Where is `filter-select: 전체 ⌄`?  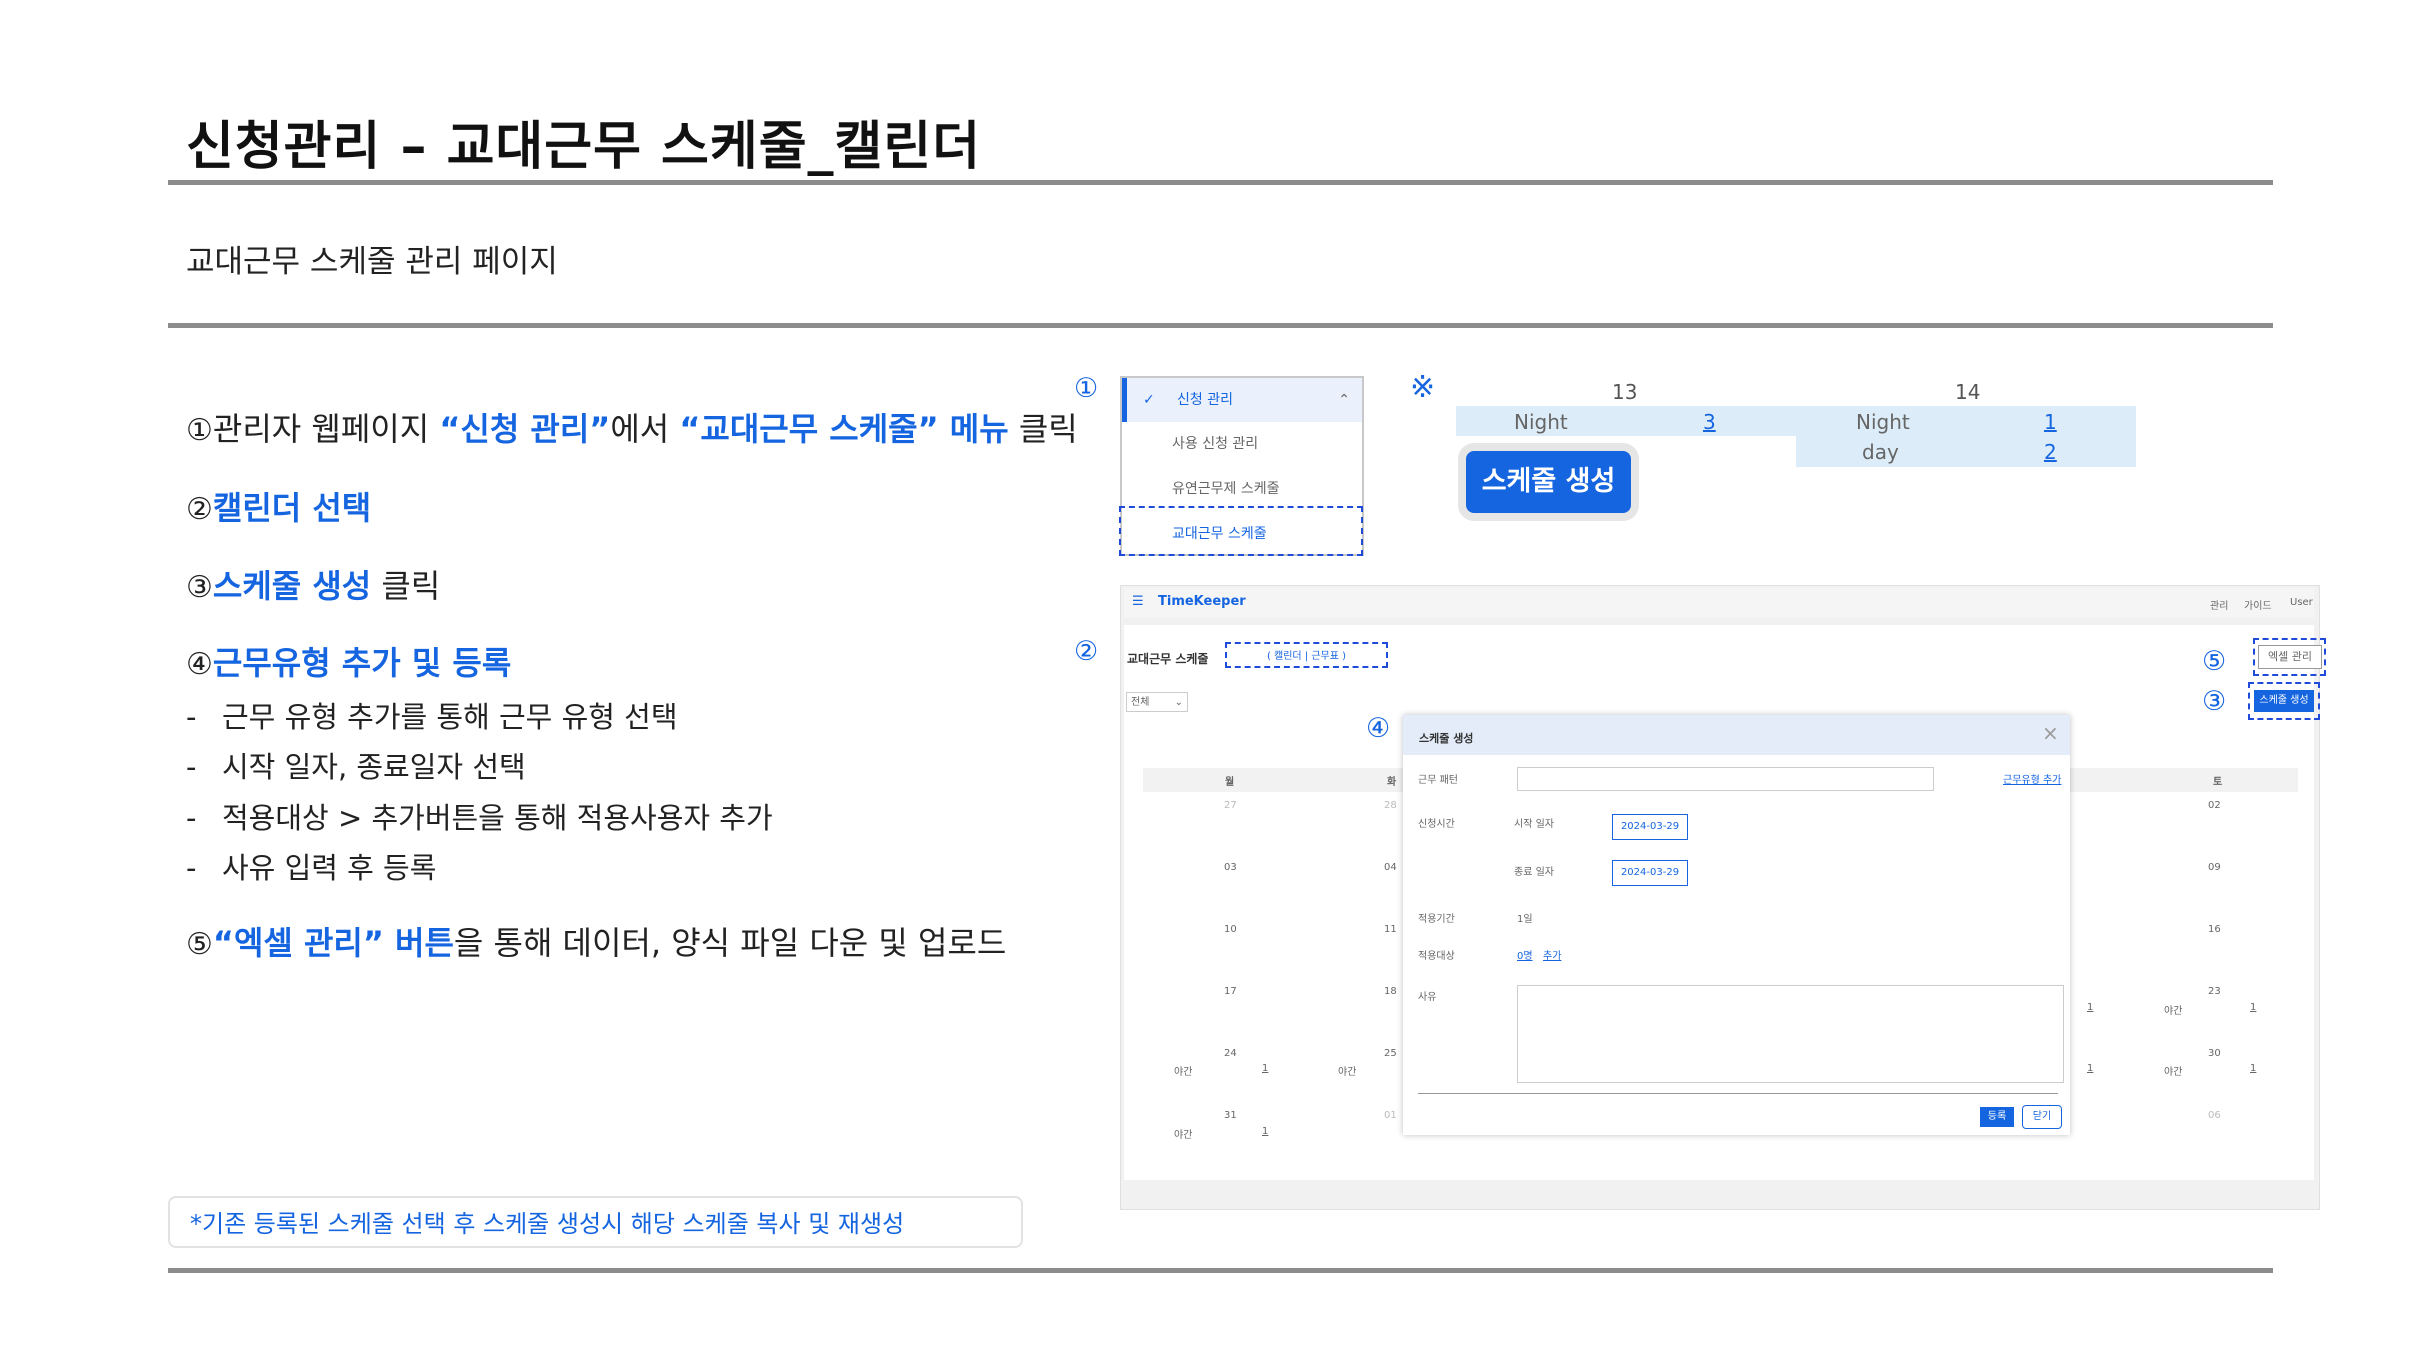 filter-select: 전체 ⌄ is located at coordinates (1157, 702).